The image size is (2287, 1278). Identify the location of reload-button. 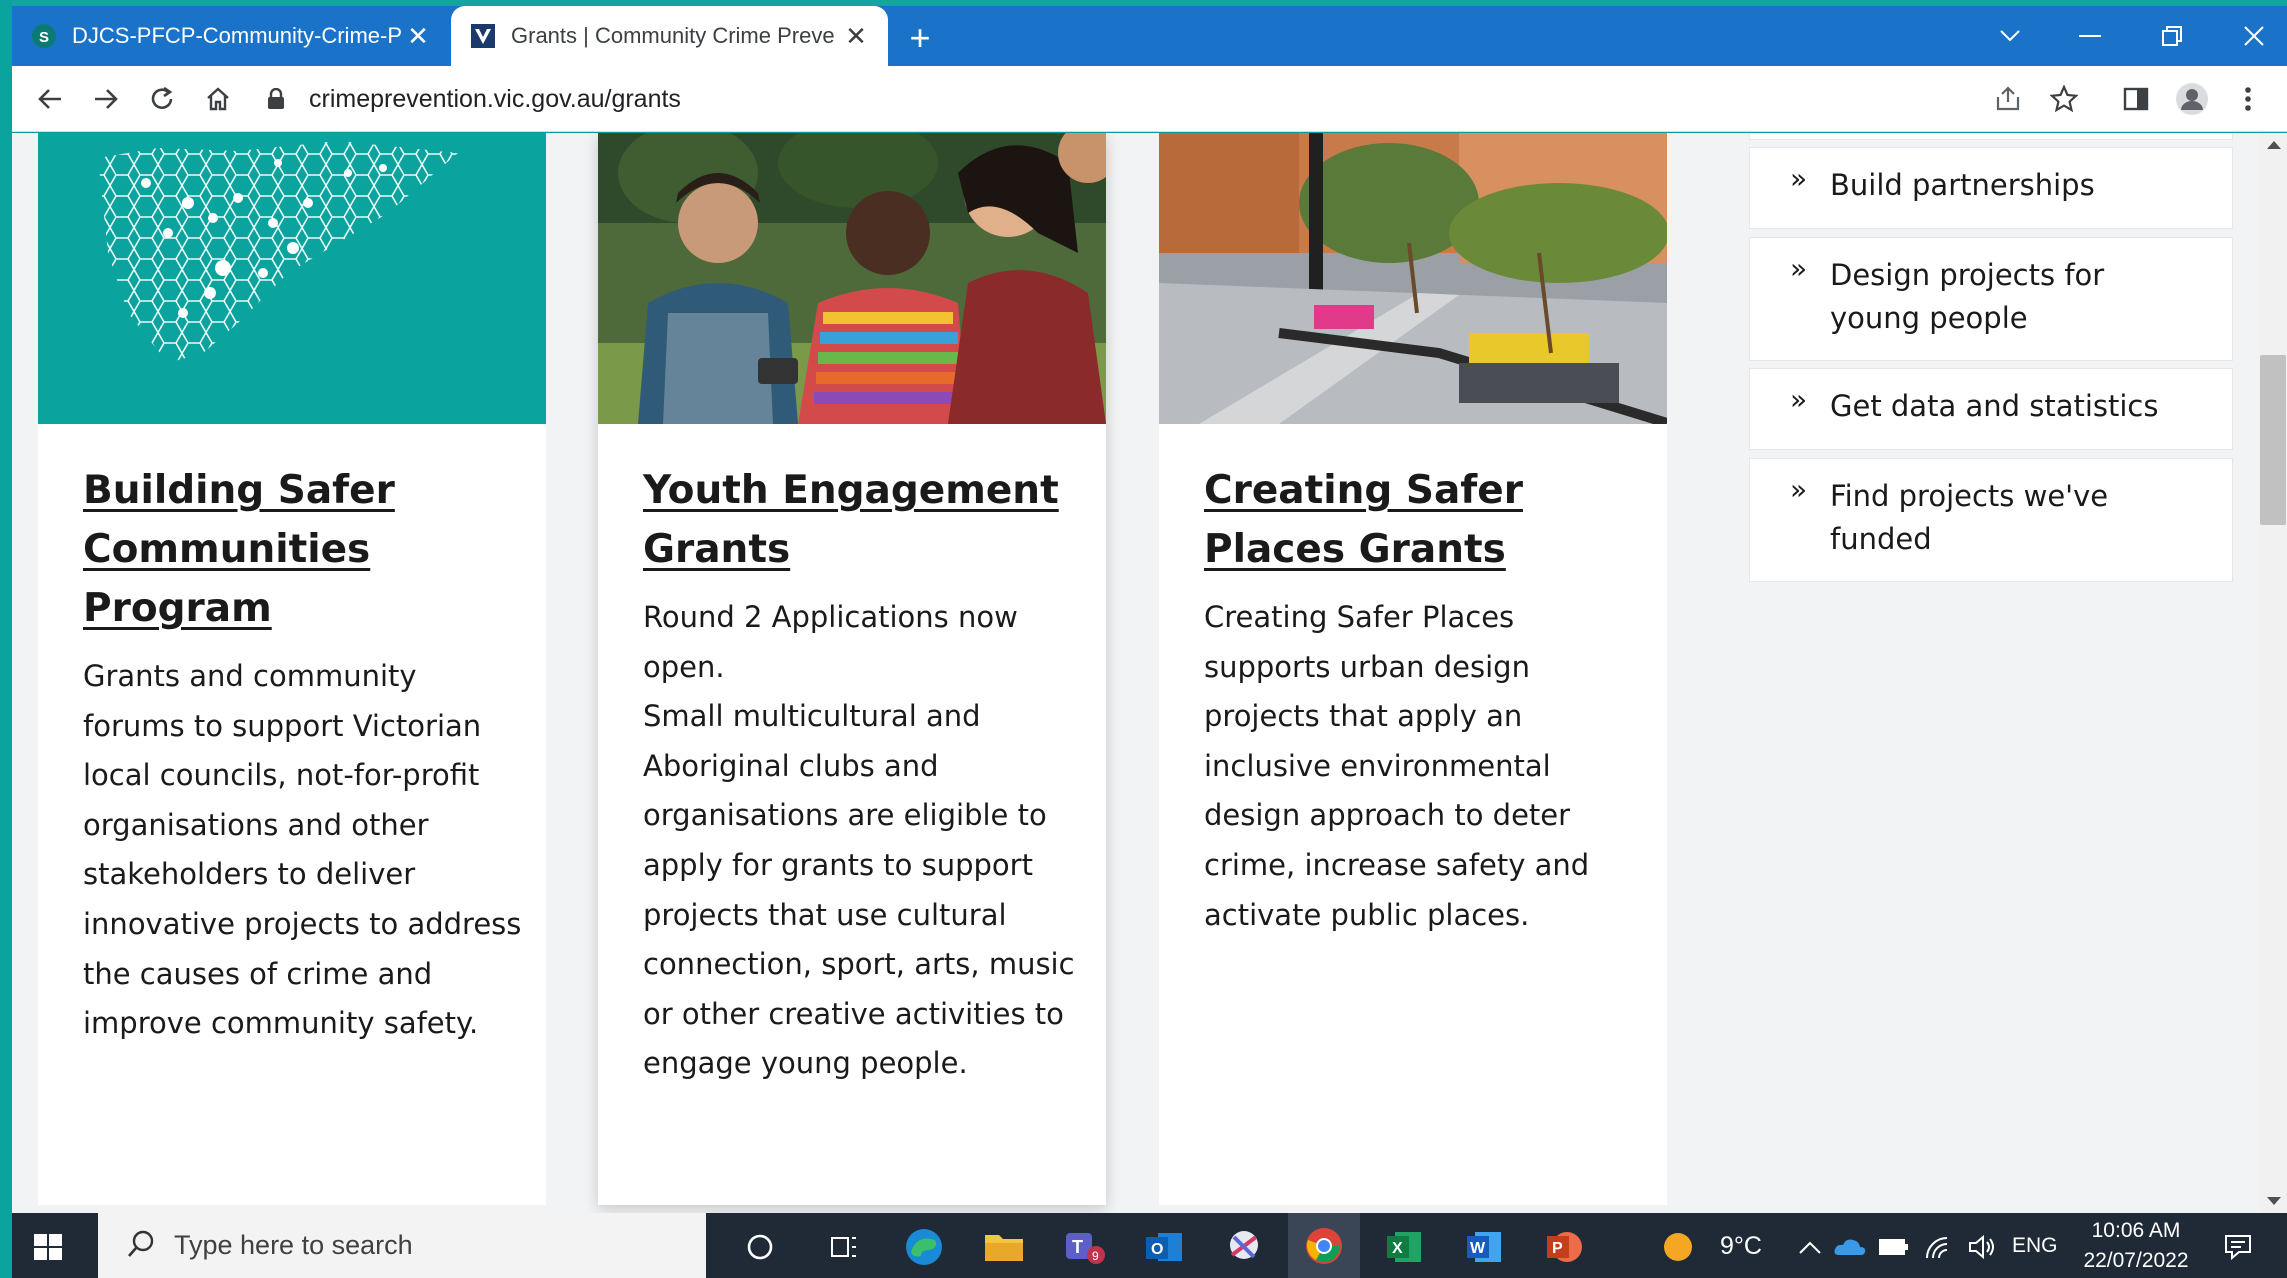
(162, 99).